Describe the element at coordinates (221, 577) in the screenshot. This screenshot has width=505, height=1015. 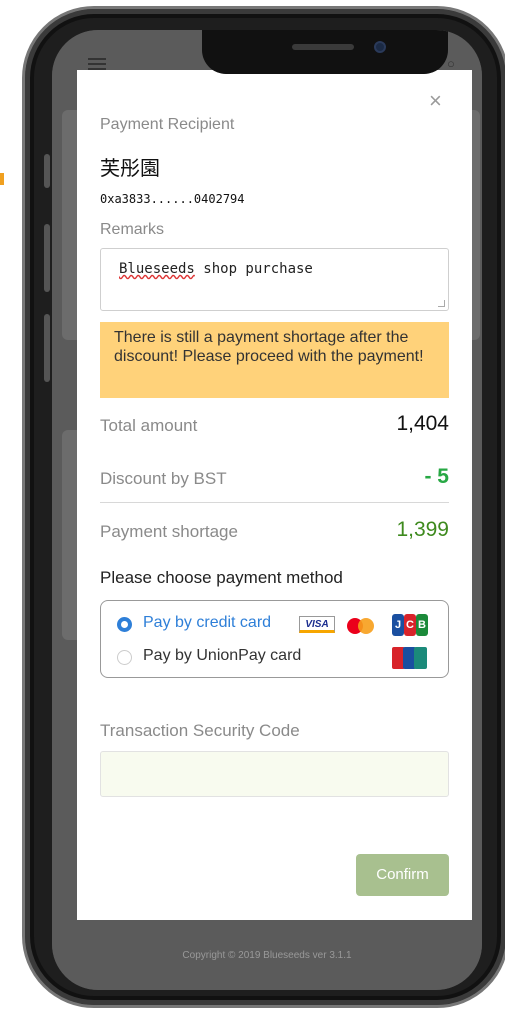
I see `payment-method-title: Please choose payment method` at that location.